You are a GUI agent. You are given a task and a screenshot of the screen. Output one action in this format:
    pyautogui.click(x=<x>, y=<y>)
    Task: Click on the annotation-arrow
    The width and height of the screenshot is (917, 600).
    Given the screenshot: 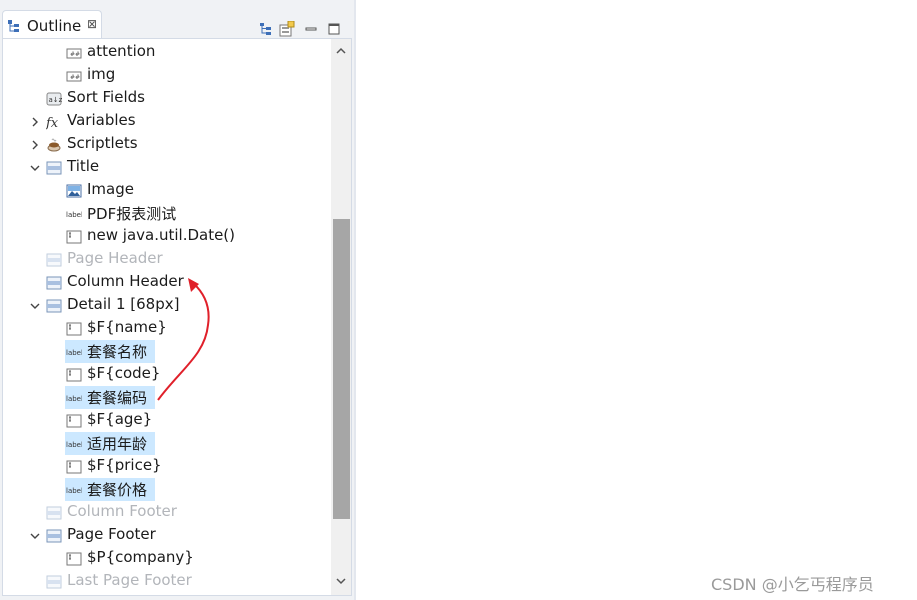 What is the action you would take?
    pyautogui.click(x=183, y=339)
    